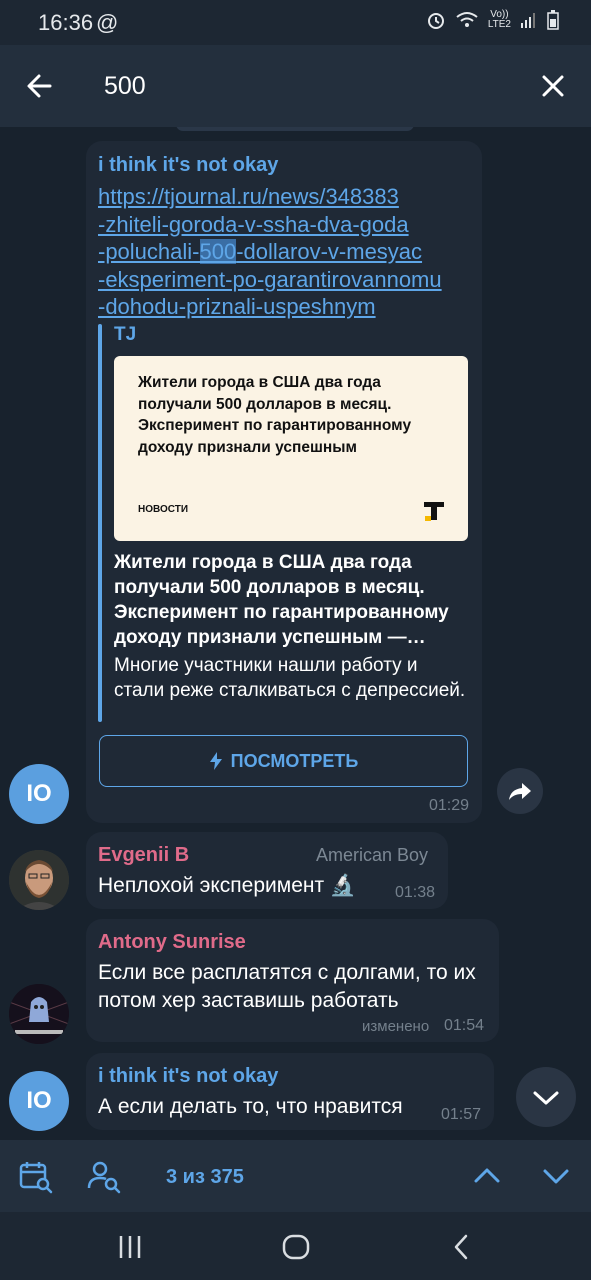 The width and height of the screenshot is (591, 1280). I want to click on link-preview-site: TJ, so click(125, 334).